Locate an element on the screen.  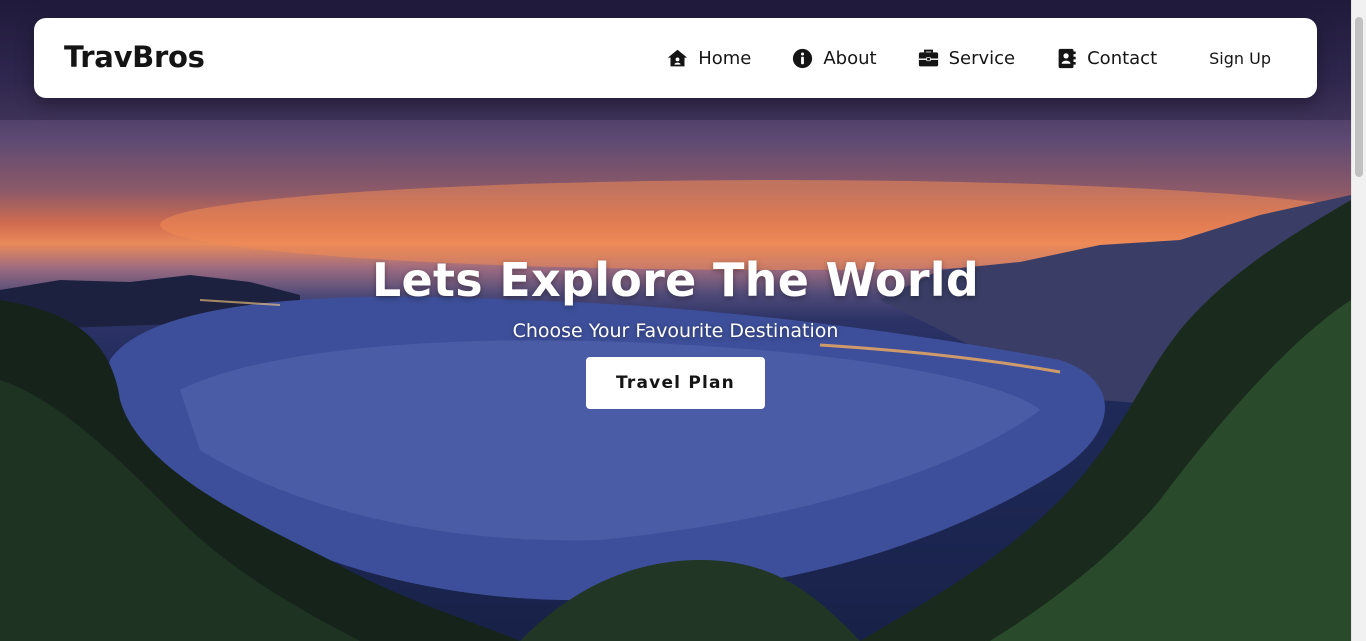
hero-title: Lets Explore The World is located at coordinates (675, 280).